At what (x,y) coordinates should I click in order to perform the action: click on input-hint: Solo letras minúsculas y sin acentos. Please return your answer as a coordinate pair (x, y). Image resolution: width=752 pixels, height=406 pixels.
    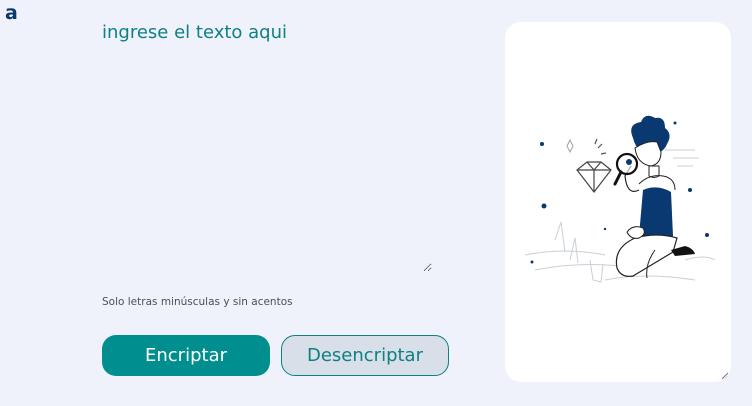
    Looking at the image, I should click on (197, 302).